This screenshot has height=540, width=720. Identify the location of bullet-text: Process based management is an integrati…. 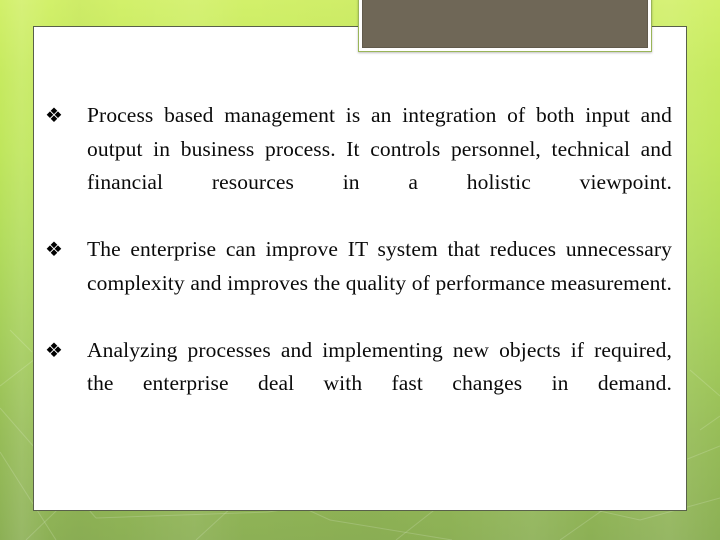
(379, 148).